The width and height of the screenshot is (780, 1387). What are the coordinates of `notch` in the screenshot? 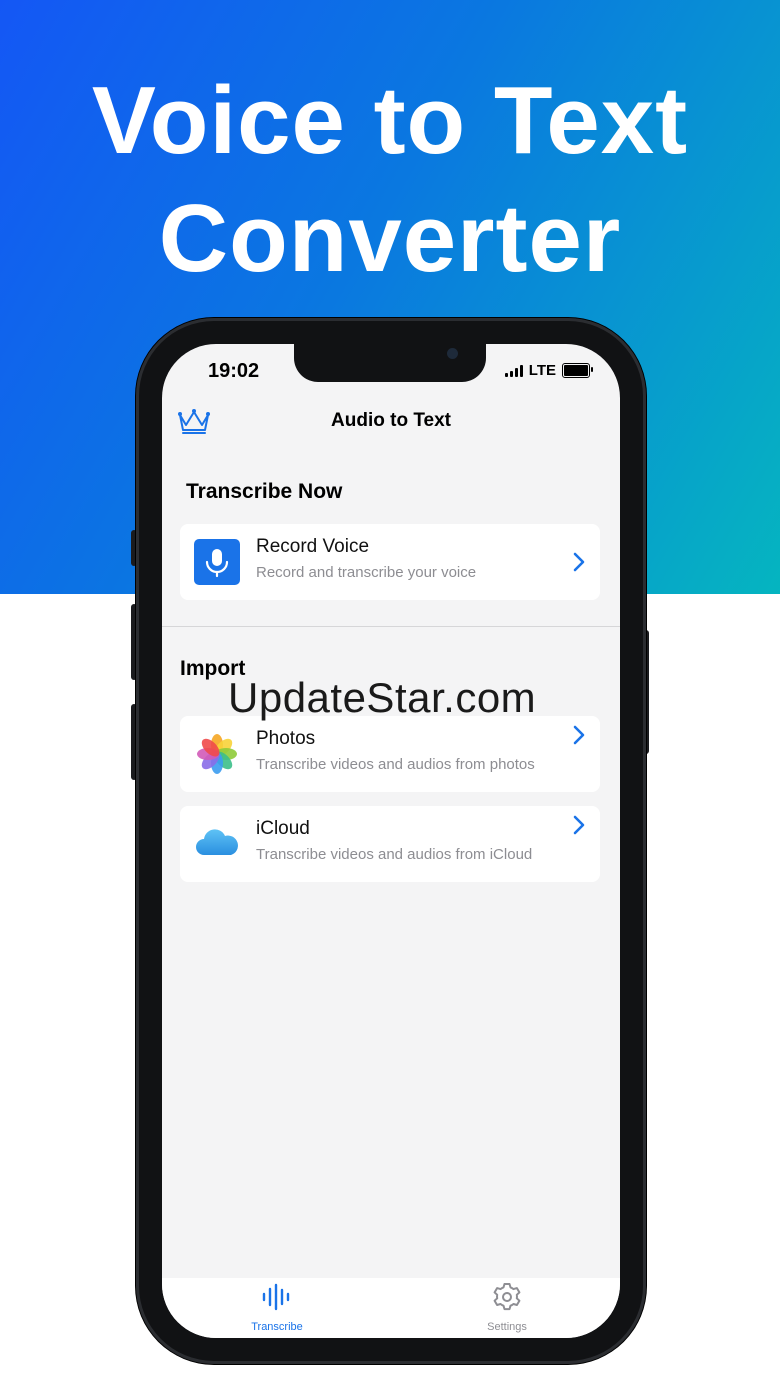 It's located at (390, 363).